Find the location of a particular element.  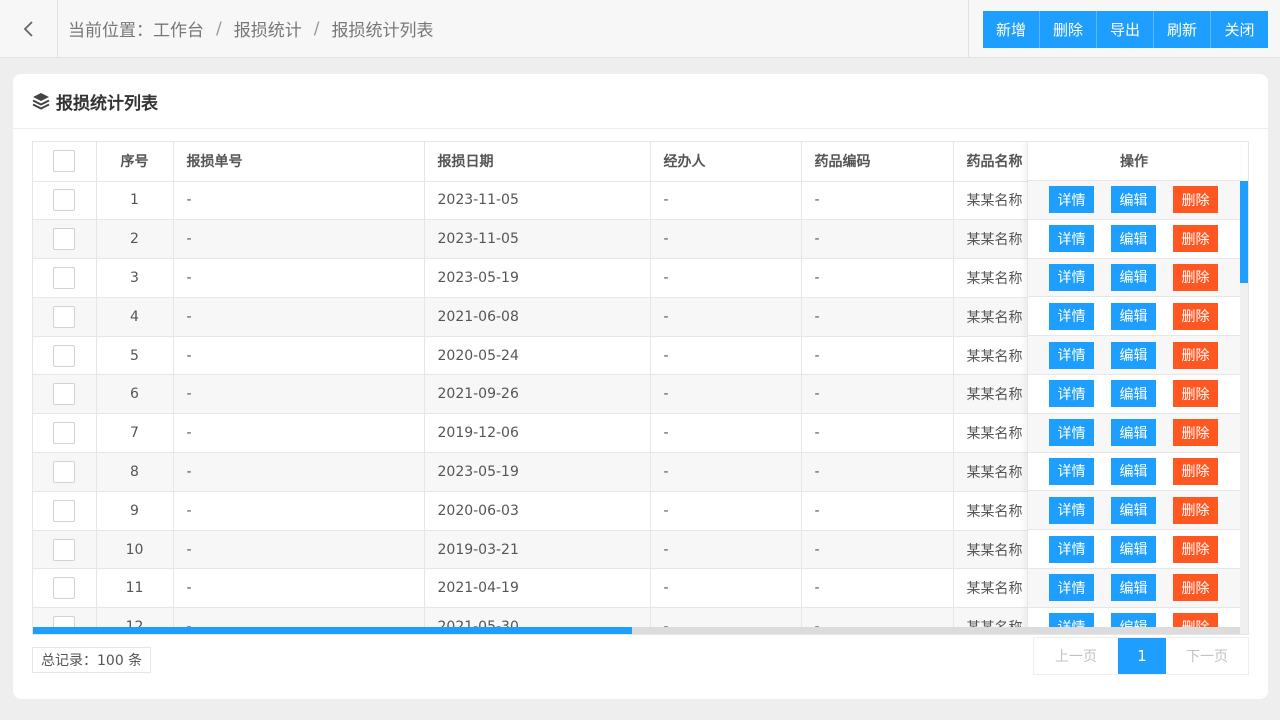

horizontal-scroll-thumb is located at coordinates (332, 630).